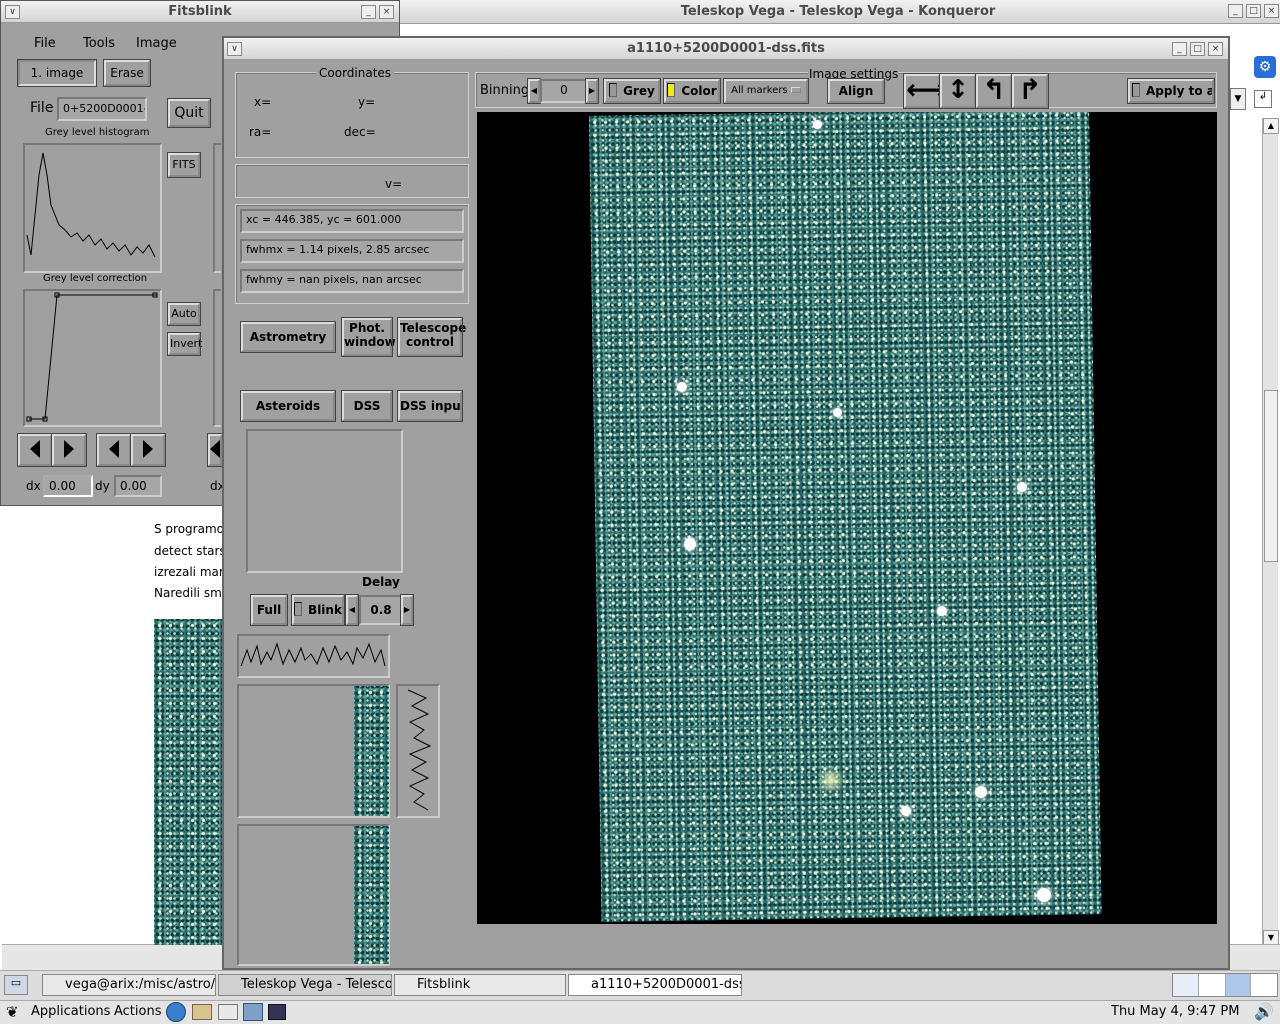 This screenshot has height=1024, width=1280. Describe the element at coordinates (480, 985) in the screenshot. I see `taskbar-item-fitsblink: Fitsblink` at that location.